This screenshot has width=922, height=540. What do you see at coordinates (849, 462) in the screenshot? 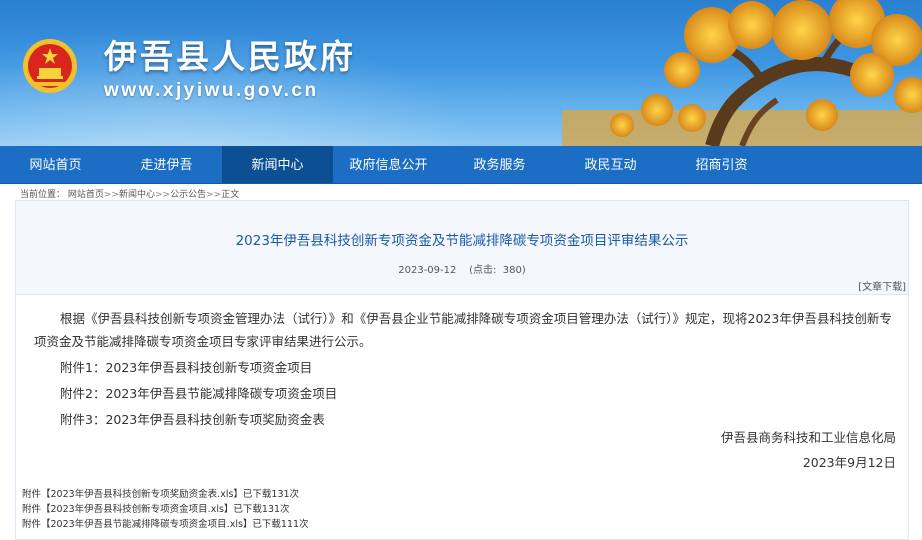
I see `signature-date: 2023年9月12日` at bounding box center [849, 462].